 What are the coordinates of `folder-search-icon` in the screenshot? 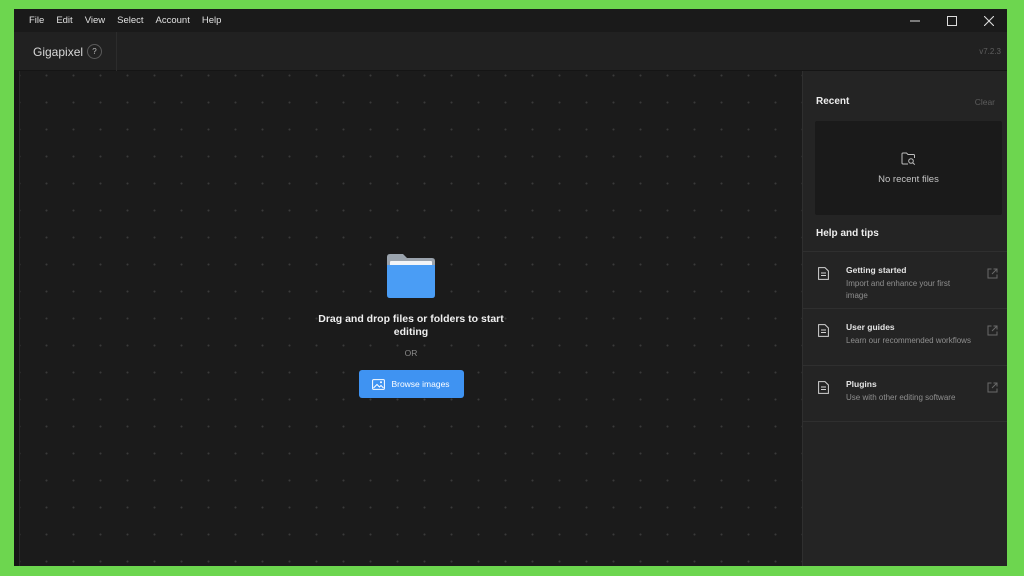 It's located at (908, 158).